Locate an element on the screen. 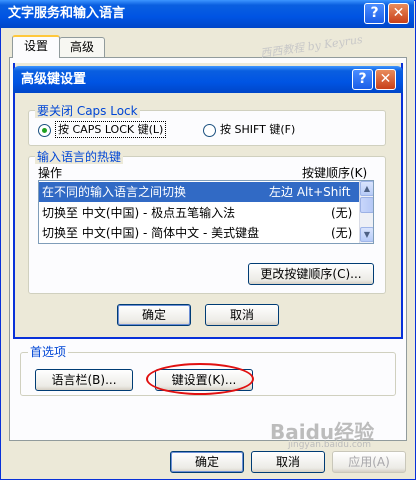 The width and height of the screenshot is (416, 480). inner-cancel-button: 取消 is located at coordinates (242, 315).